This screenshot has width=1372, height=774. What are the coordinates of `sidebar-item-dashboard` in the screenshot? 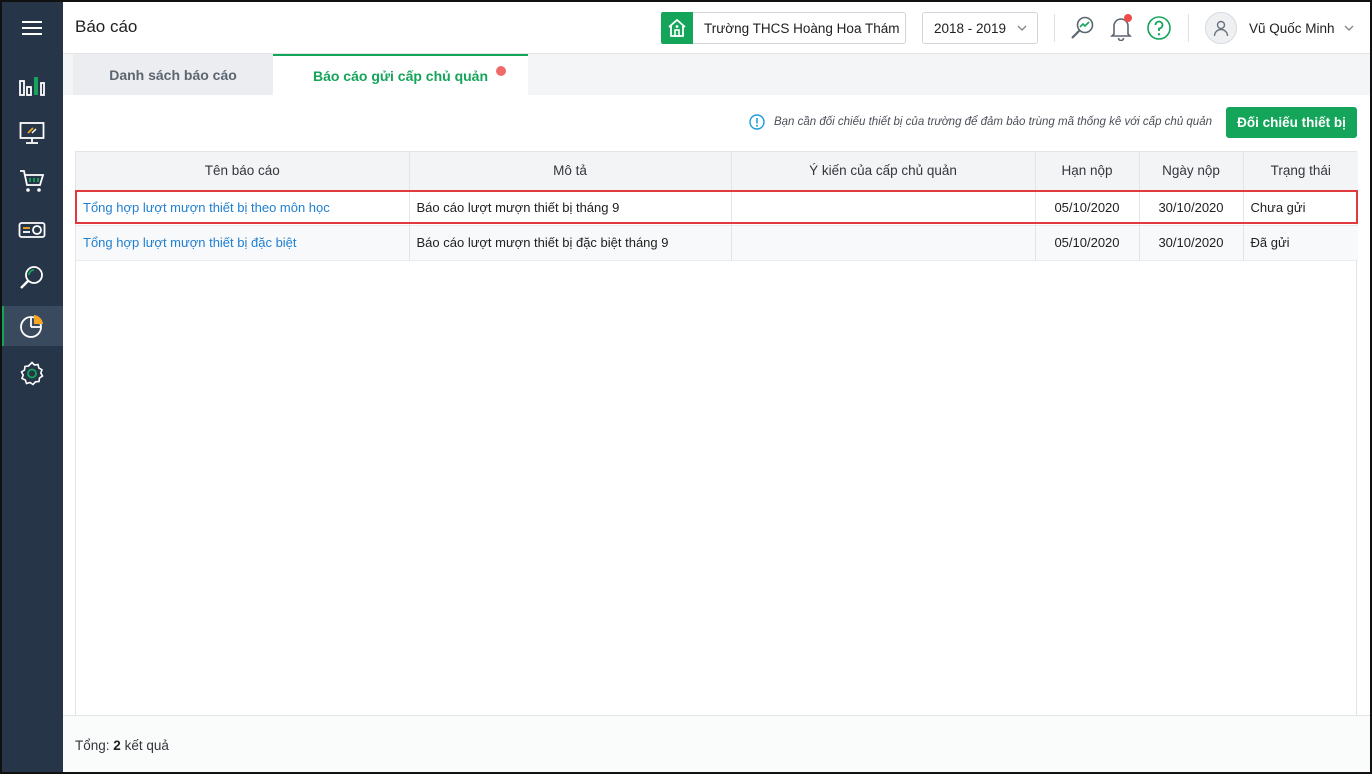 It's located at (31, 85).